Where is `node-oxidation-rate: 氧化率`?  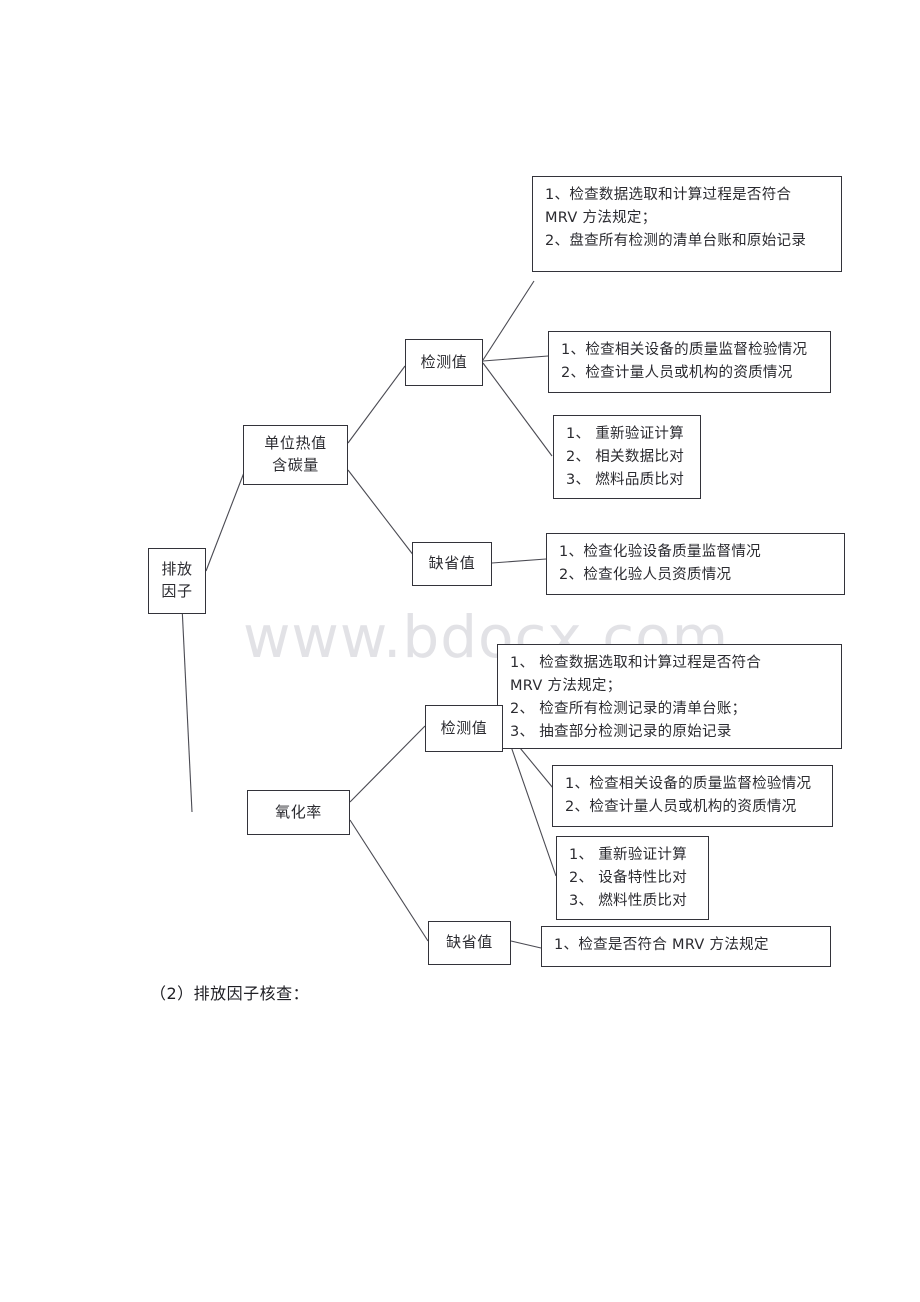
node-oxidation-rate: 氧化率 is located at coordinates (298, 812).